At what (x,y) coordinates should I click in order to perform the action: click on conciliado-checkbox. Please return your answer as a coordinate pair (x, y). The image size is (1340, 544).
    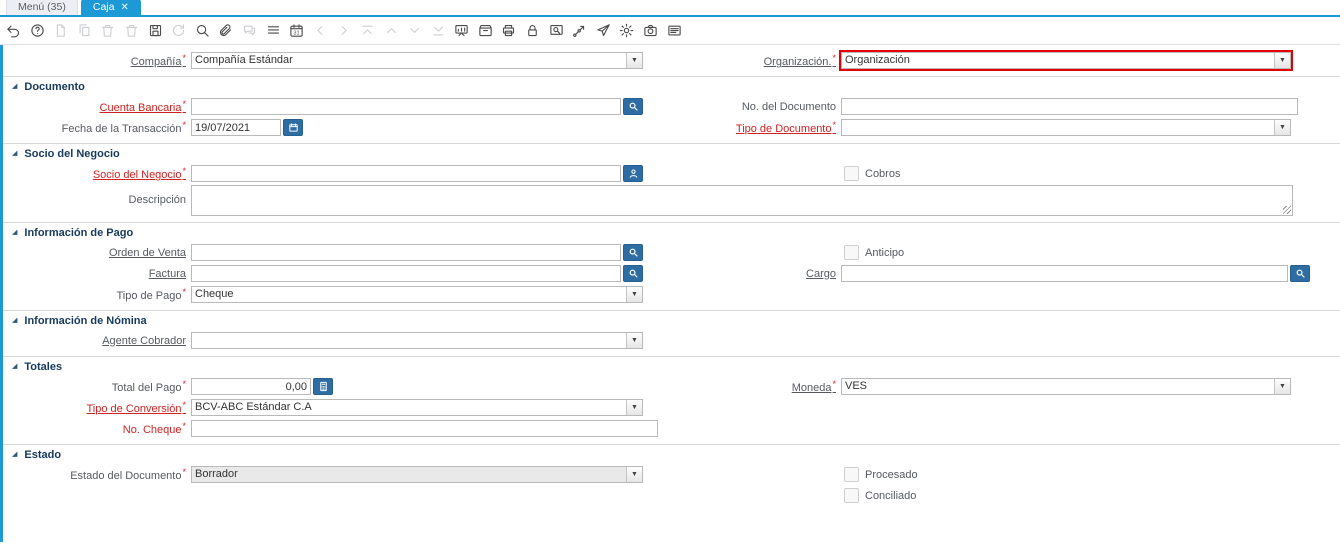
    Looking at the image, I should click on (851, 495).